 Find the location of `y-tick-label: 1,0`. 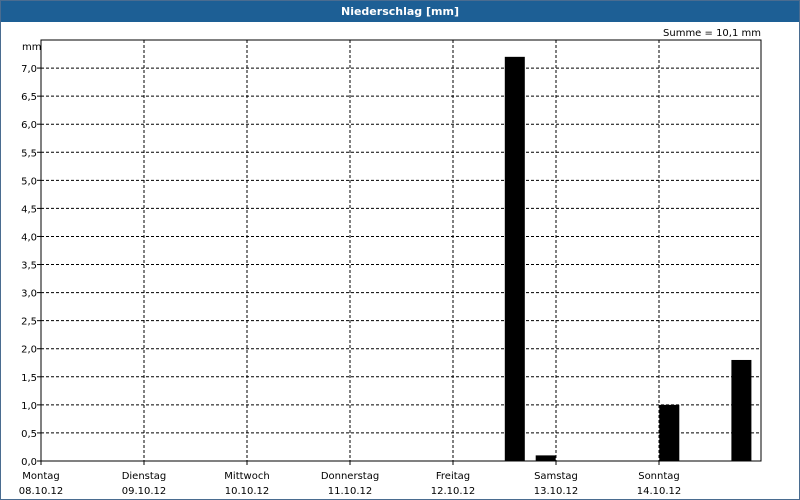

y-tick-label: 1,0 is located at coordinates (29, 406).